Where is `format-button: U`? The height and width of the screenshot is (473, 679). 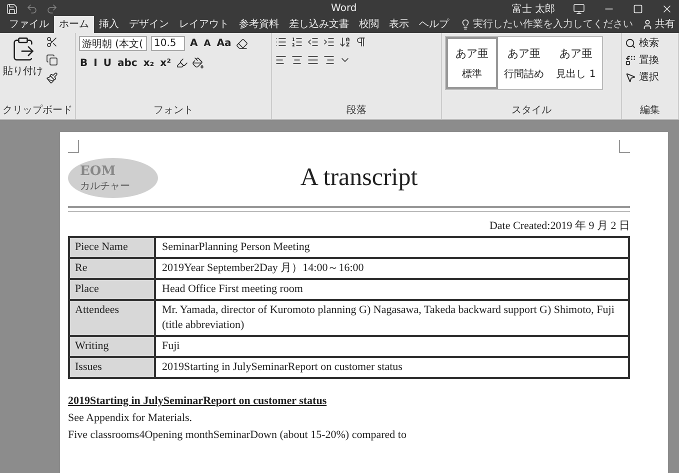 format-button: U is located at coordinates (107, 63).